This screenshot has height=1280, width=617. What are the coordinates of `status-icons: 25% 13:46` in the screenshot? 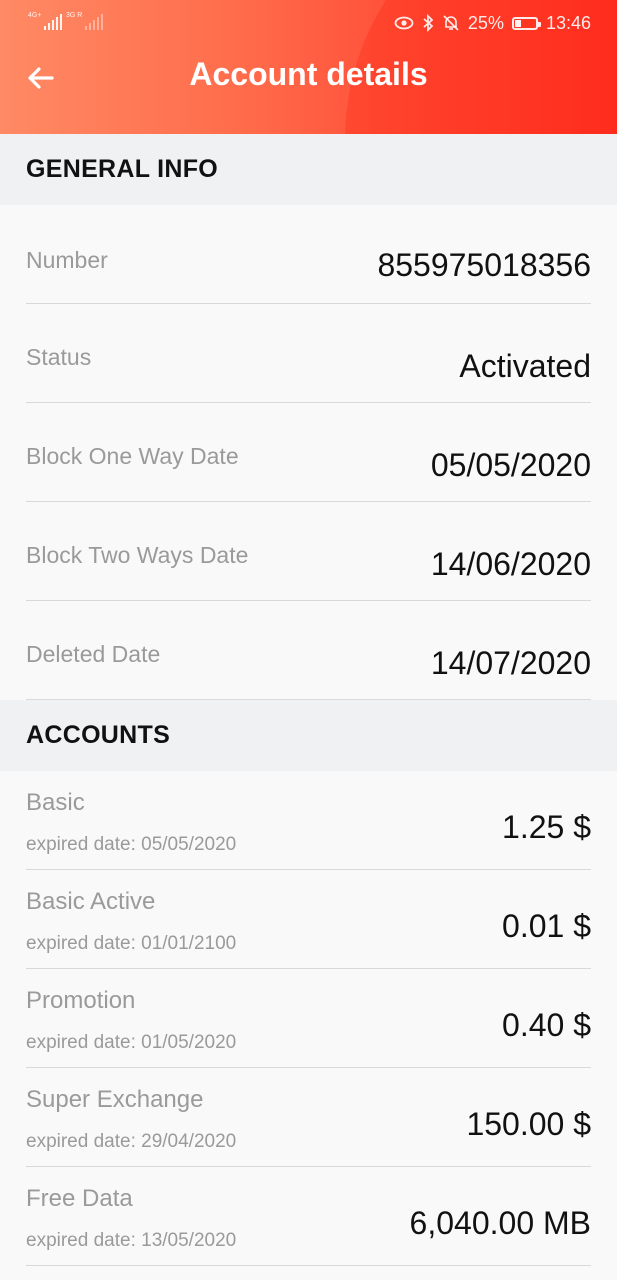 It's located at (492, 23).